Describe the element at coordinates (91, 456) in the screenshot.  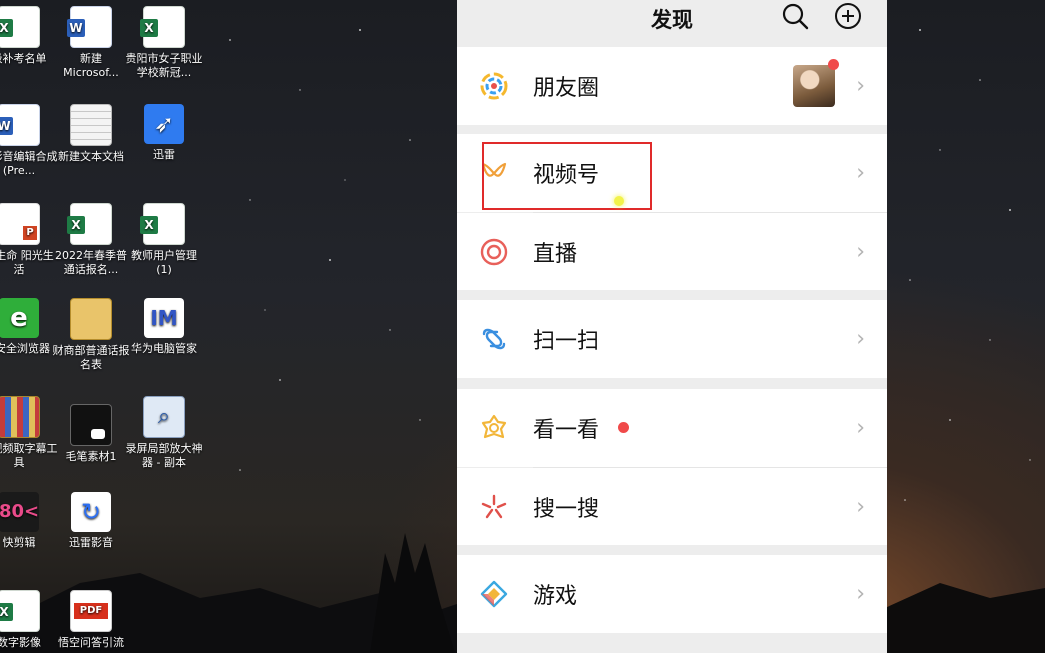
I see `desktop-icon-label: 毛笔素材1` at that location.